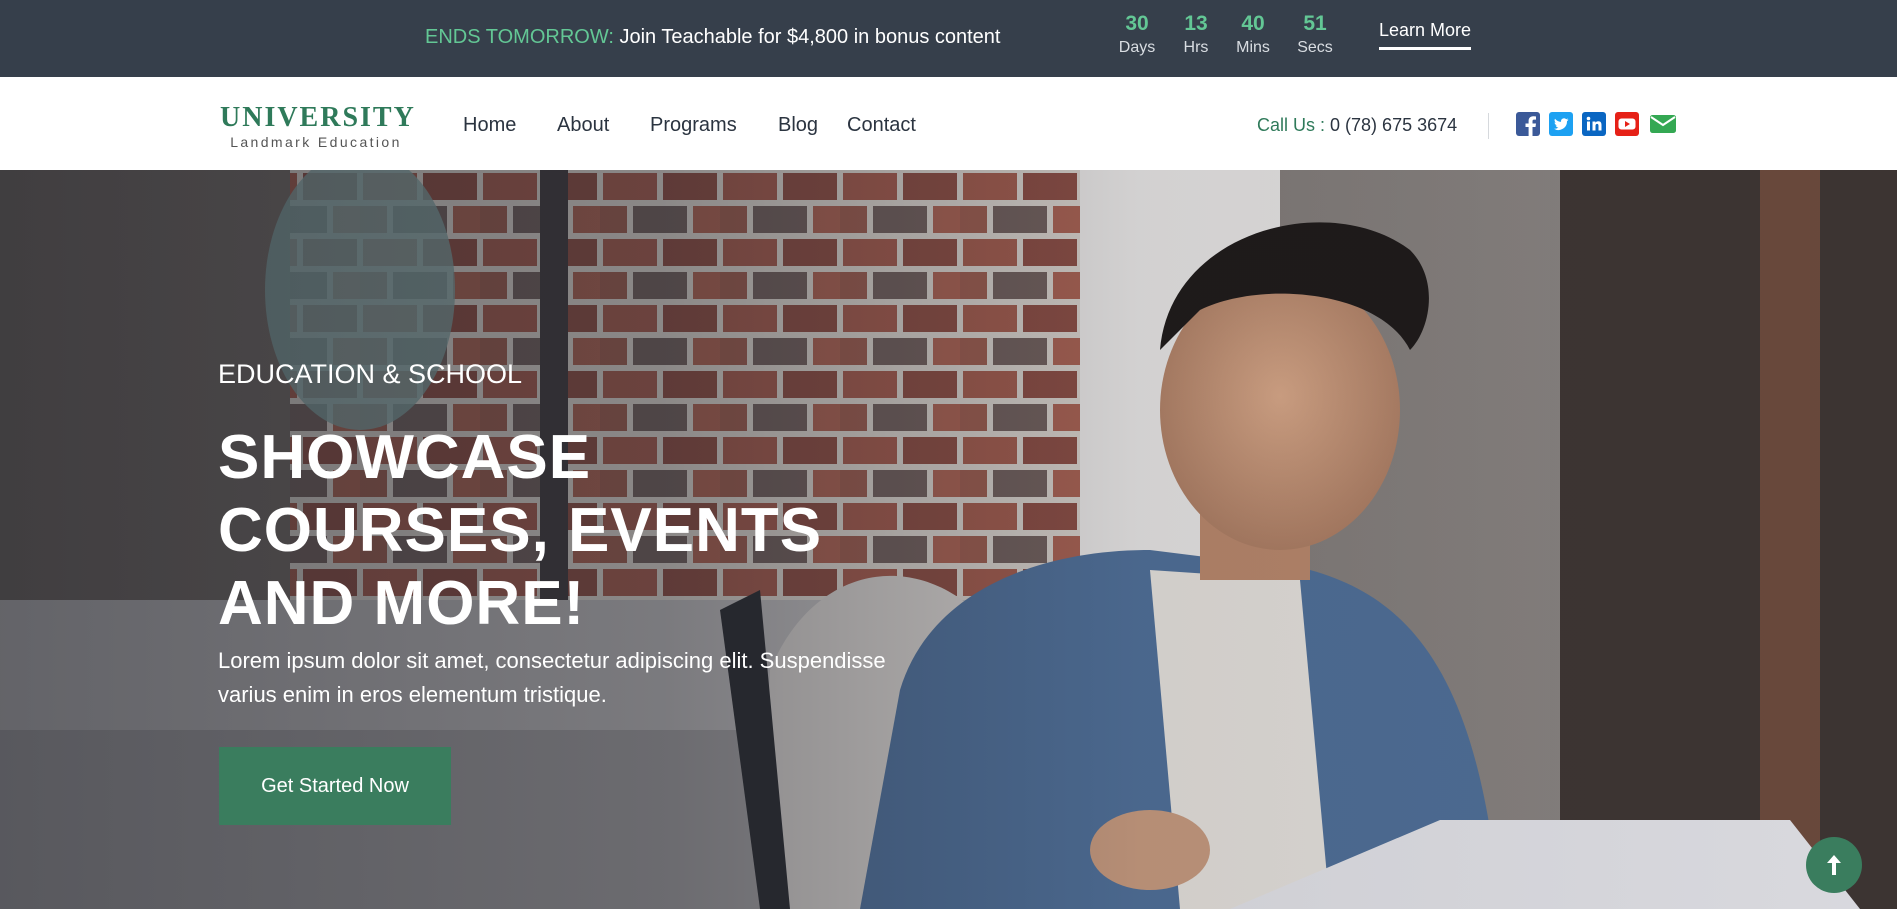  What do you see at coordinates (489, 125) in the screenshot?
I see `nav-item-home: Home` at bounding box center [489, 125].